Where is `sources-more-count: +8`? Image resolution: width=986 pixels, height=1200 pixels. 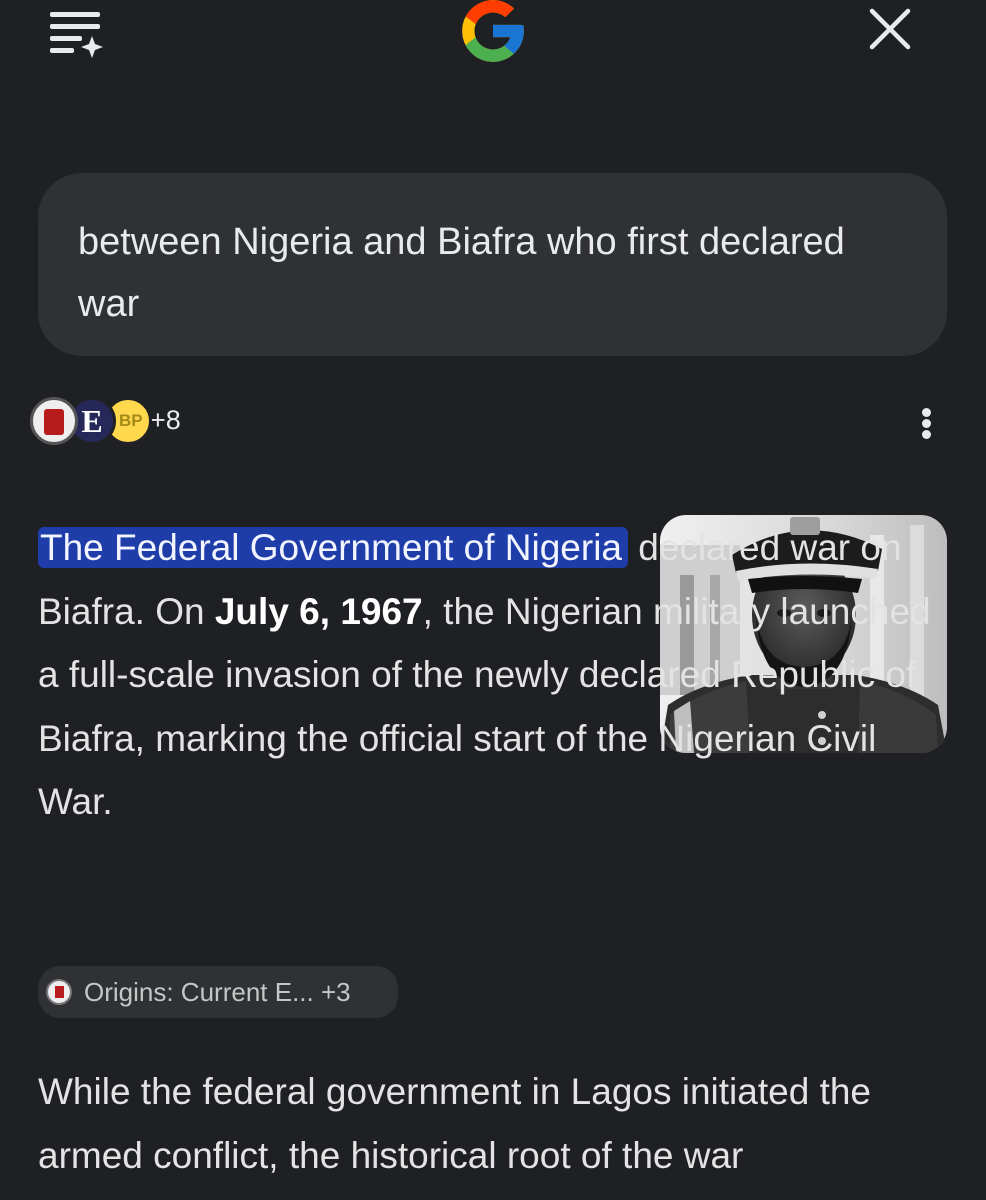
sources-more-count: +8 is located at coordinates (165, 420).